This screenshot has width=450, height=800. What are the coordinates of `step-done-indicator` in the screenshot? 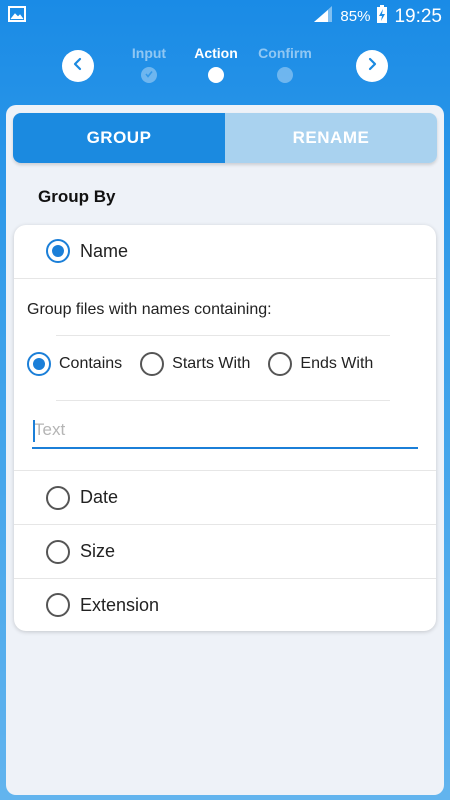 It's located at (149, 75).